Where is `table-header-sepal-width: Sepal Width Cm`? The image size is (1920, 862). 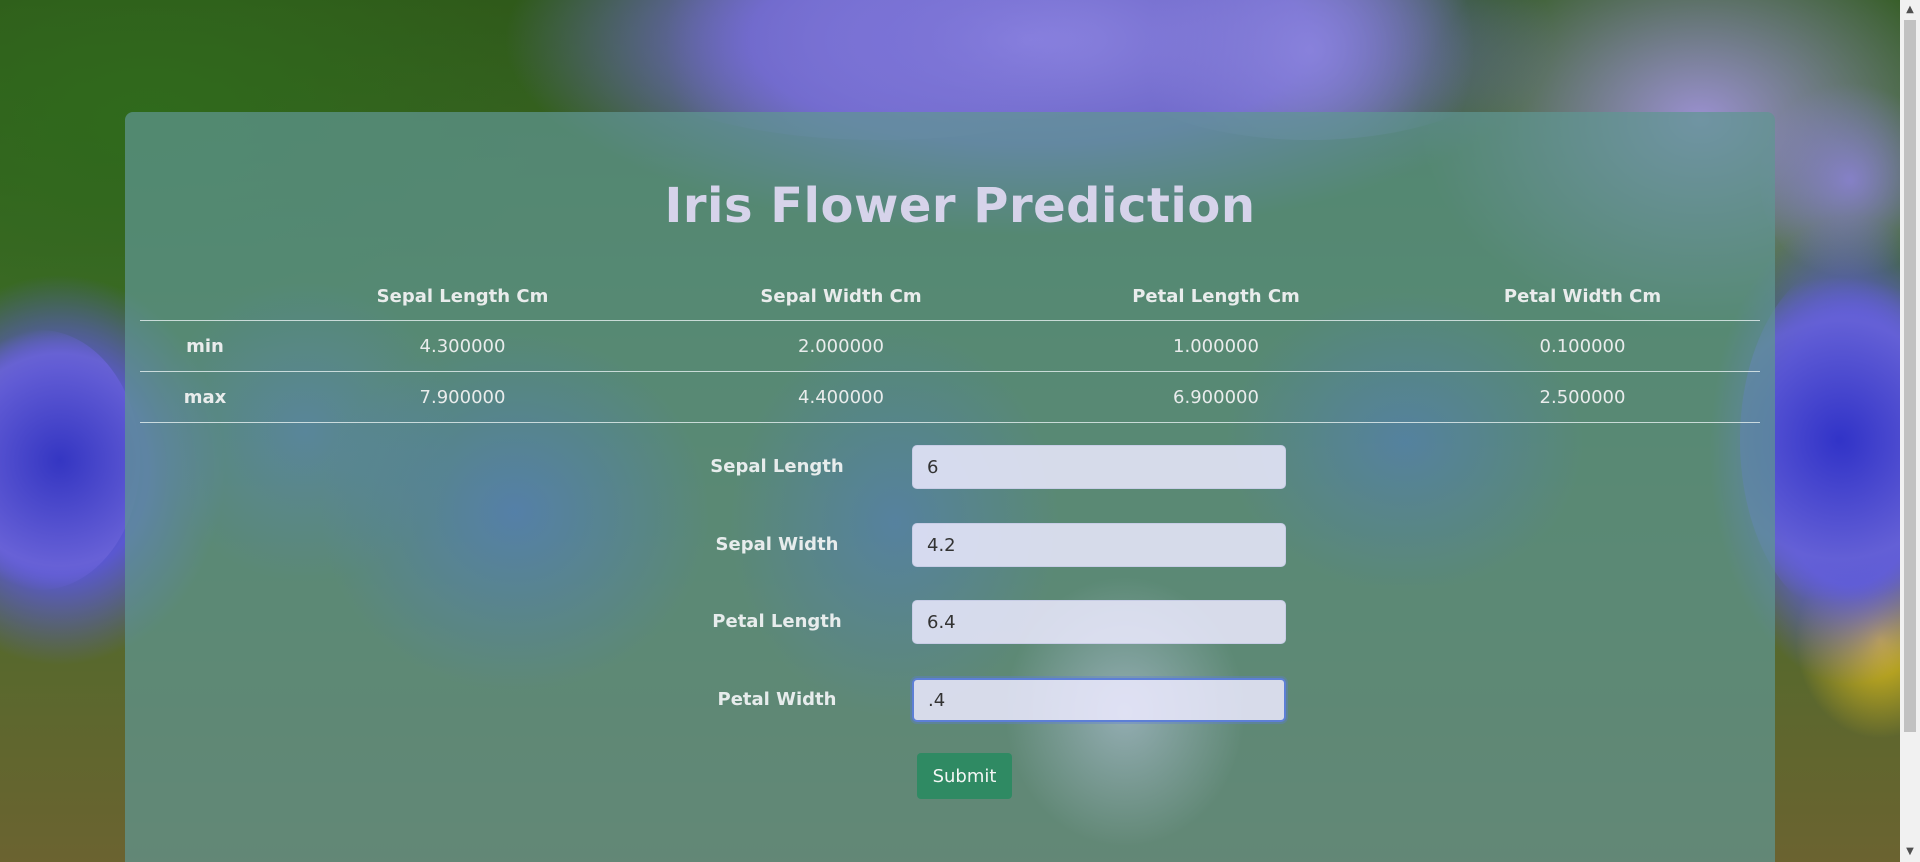 table-header-sepal-width: Sepal Width Cm is located at coordinates (841, 296).